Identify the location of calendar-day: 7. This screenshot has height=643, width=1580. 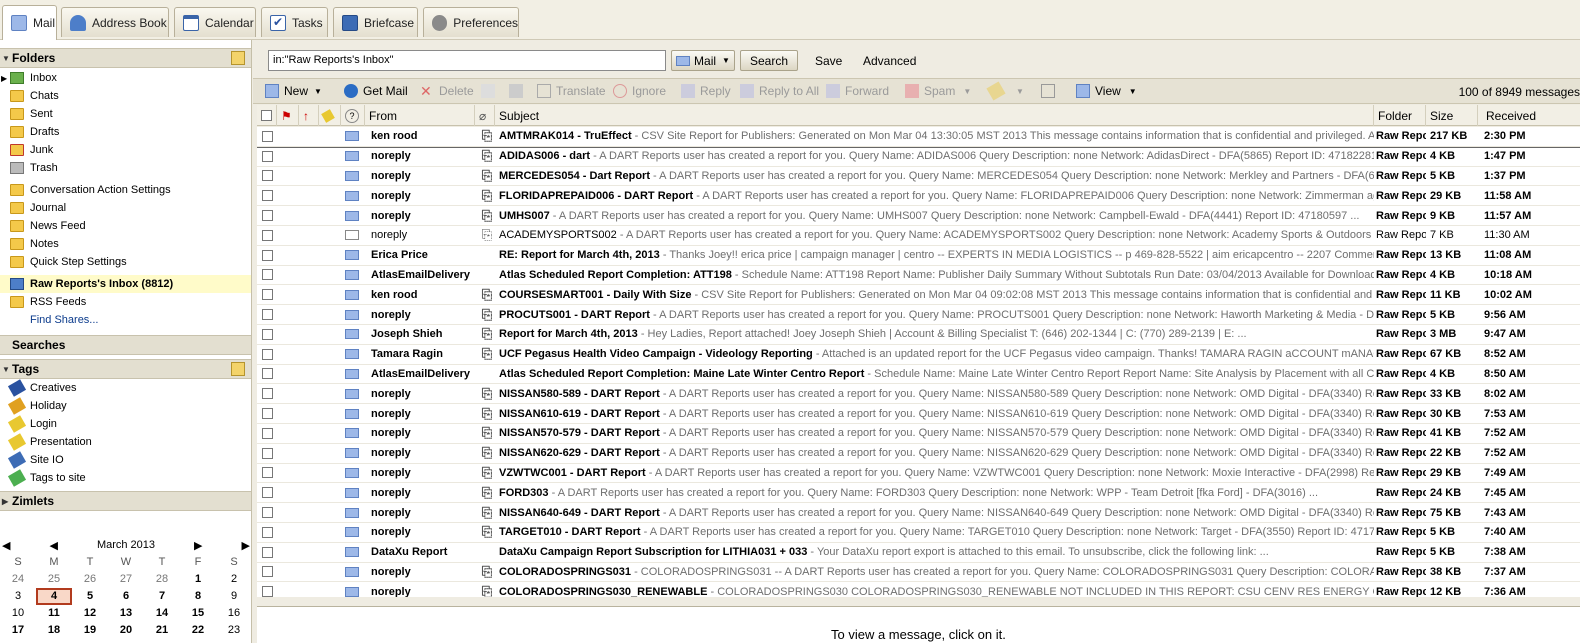
(162, 596).